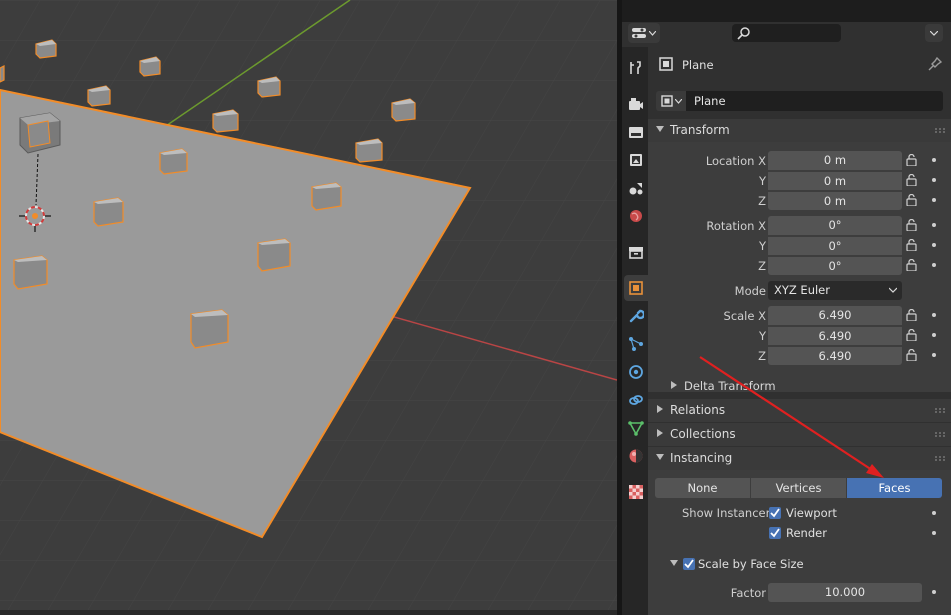 Image resolution: width=951 pixels, height=615 pixels. I want to click on scene-icon, so click(636, 189).